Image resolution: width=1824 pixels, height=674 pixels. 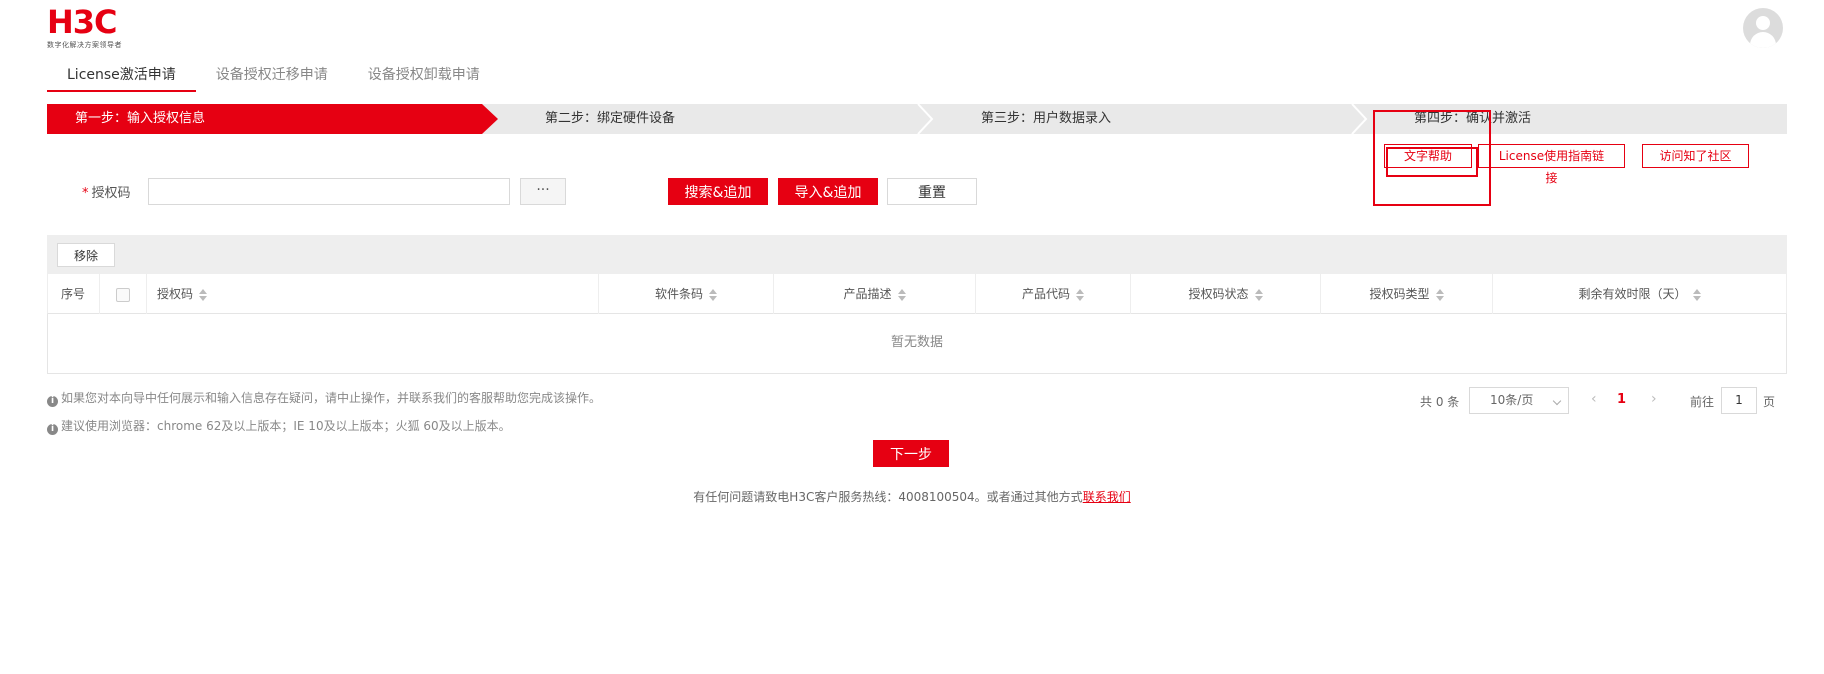 What do you see at coordinates (1226, 294) in the screenshot?
I see `column-header-license-status: 授权码状态` at bounding box center [1226, 294].